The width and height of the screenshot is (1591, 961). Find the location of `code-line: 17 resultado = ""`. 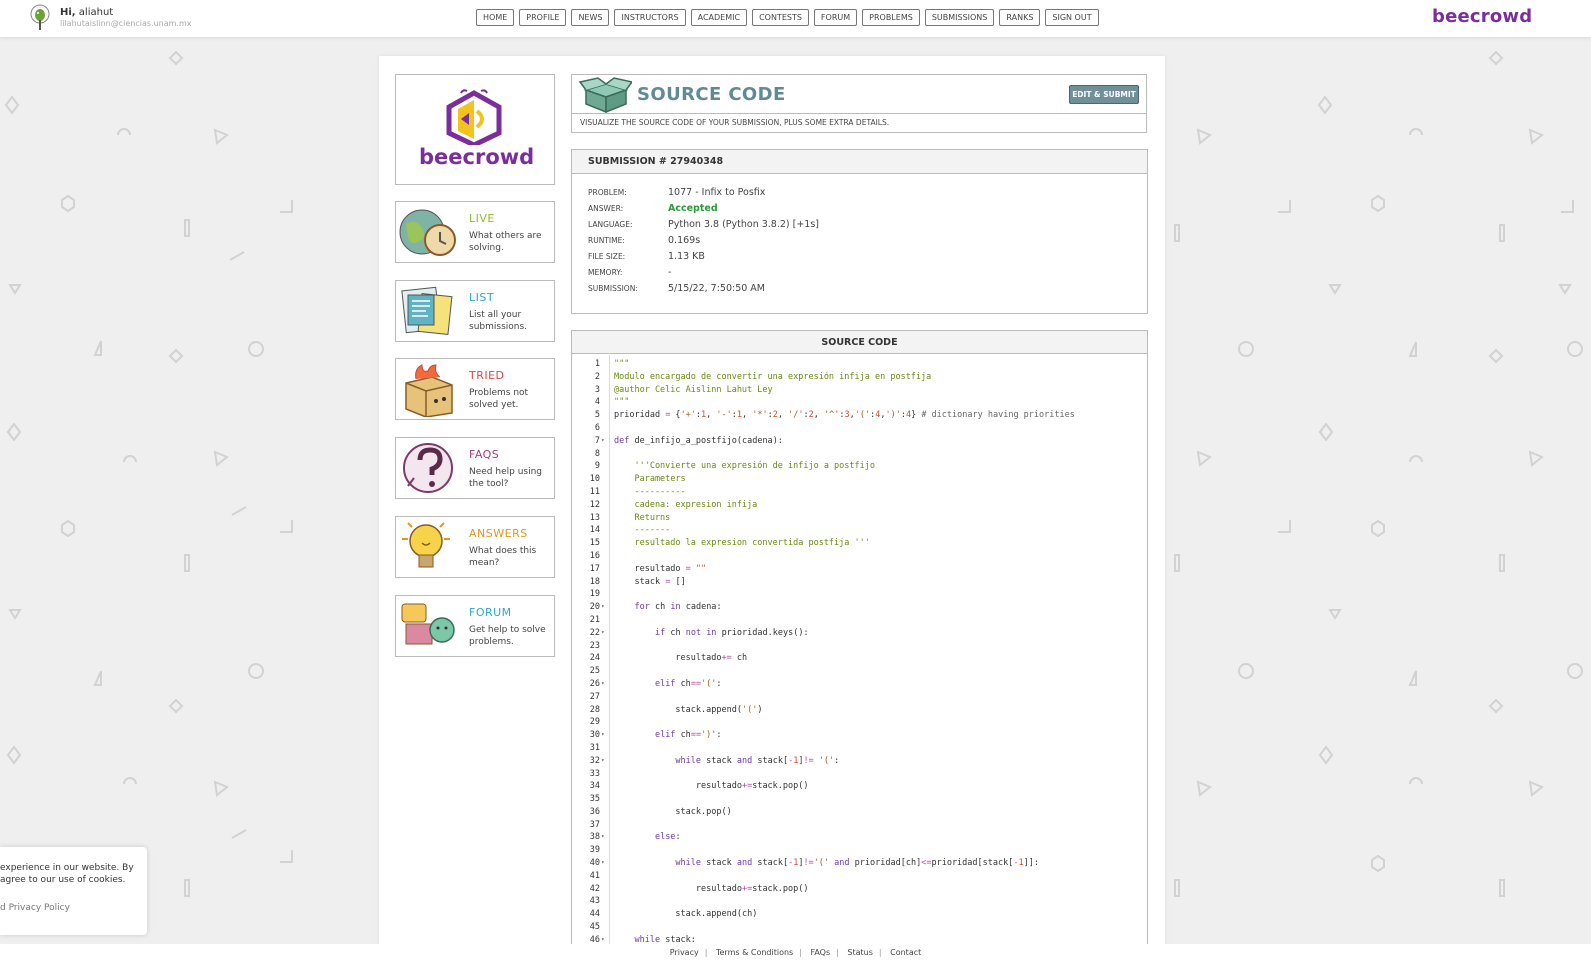

code-line: 17 resultado = "" is located at coordinates (859, 569).